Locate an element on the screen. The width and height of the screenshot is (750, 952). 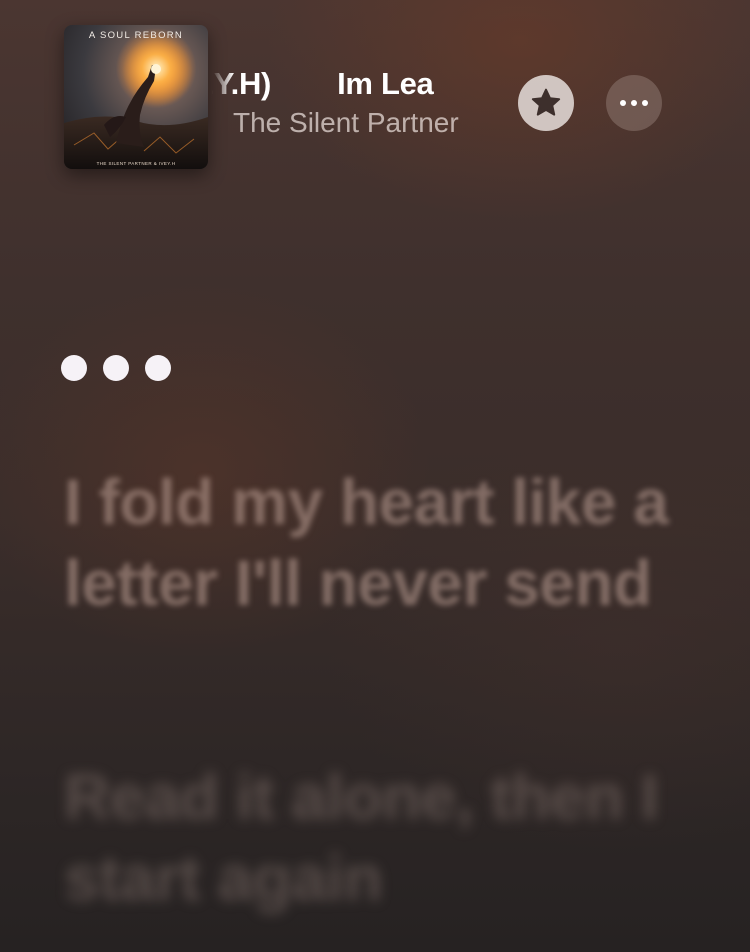
more-button is located at coordinates (634, 103).